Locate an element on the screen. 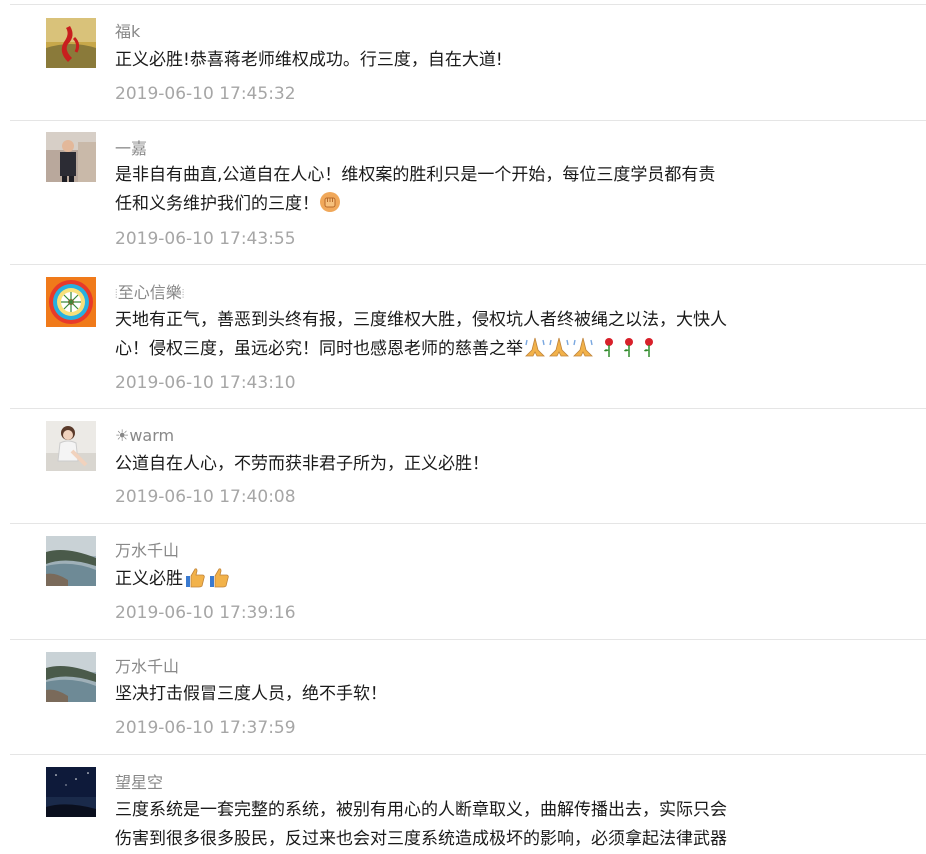 The height and width of the screenshot is (854, 926). red-sculpture-avatar is located at coordinates (71, 43).